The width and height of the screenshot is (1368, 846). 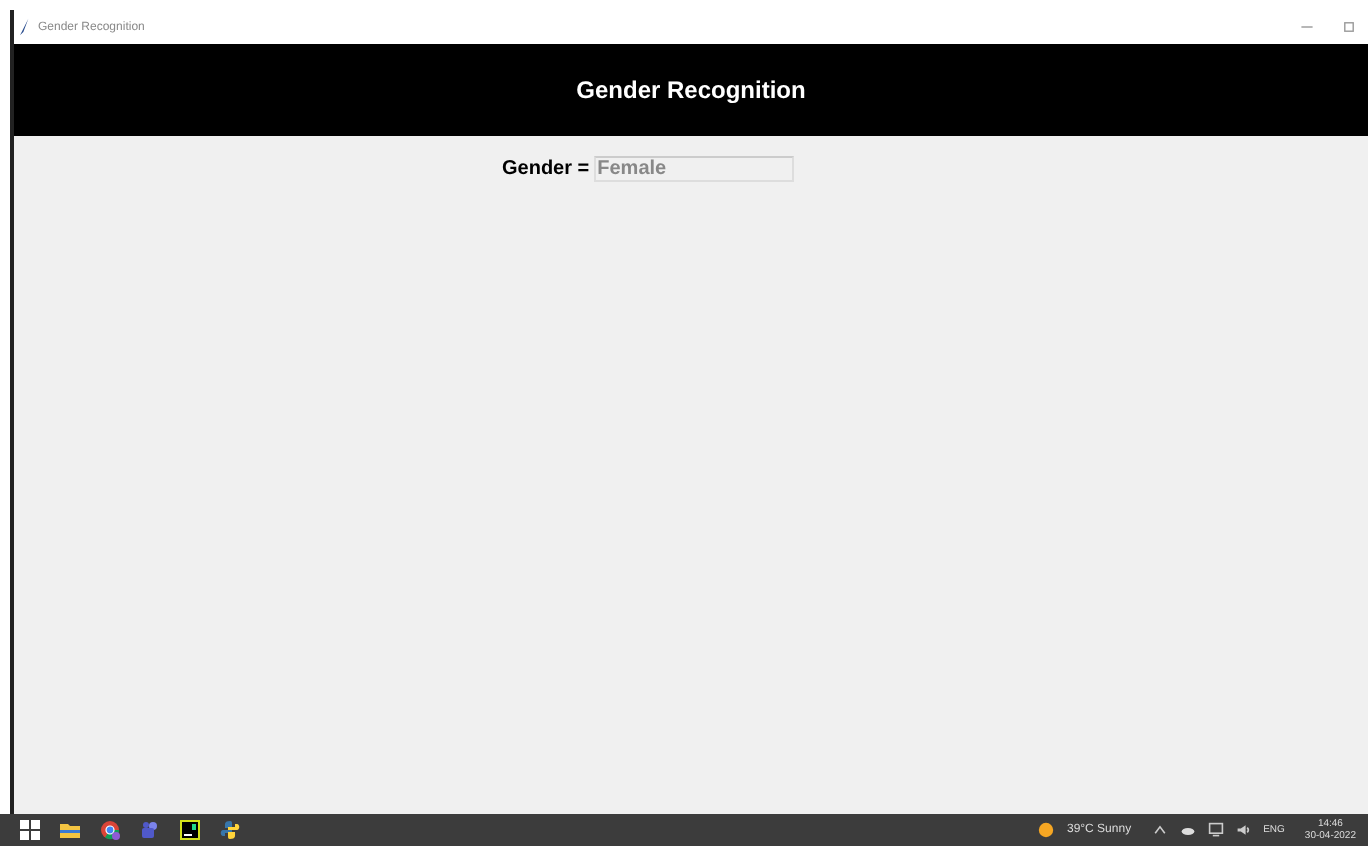 I want to click on feather-icon, so click(x=25, y=27).